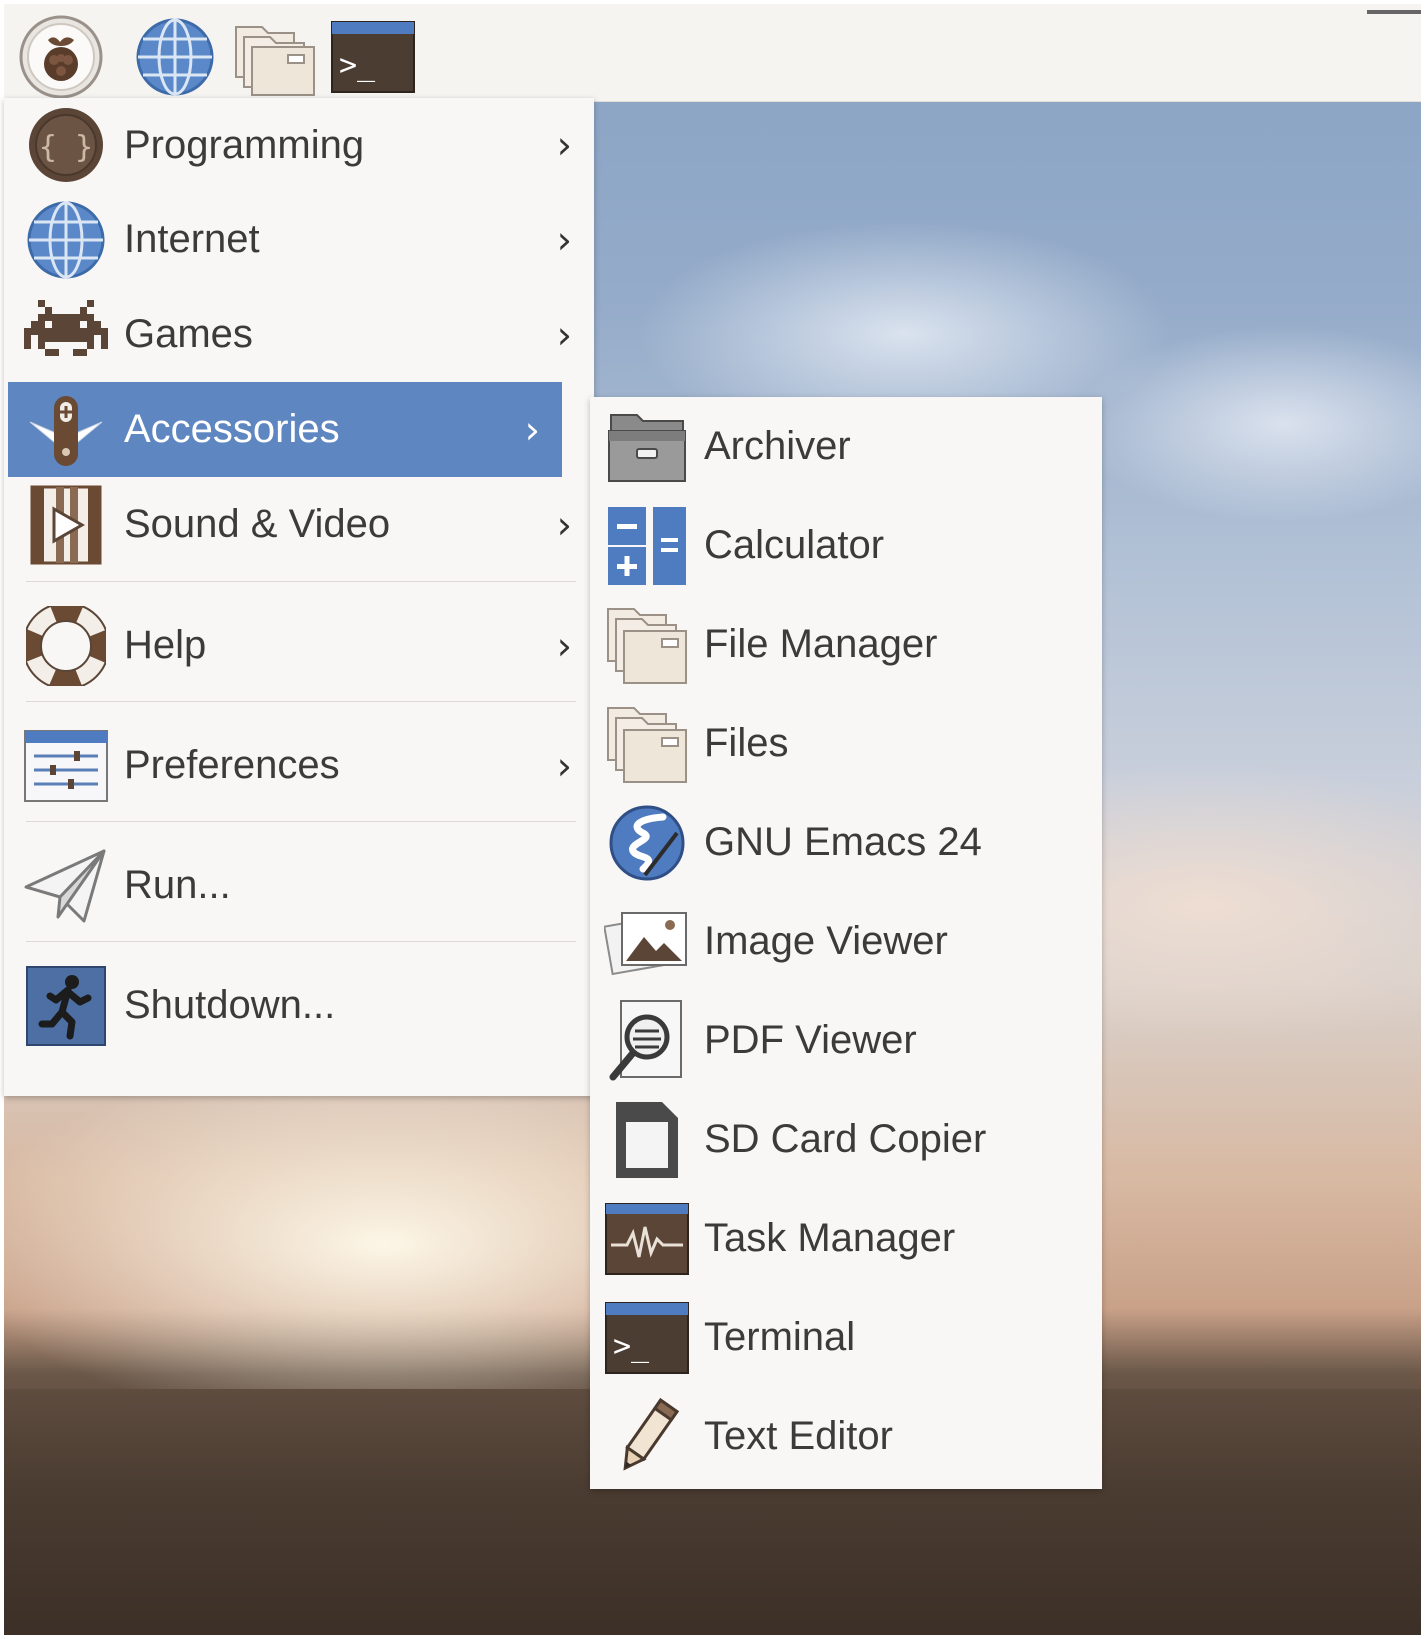 The image size is (1425, 1639). I want to click on pencil-icon, so click(647, 1437).